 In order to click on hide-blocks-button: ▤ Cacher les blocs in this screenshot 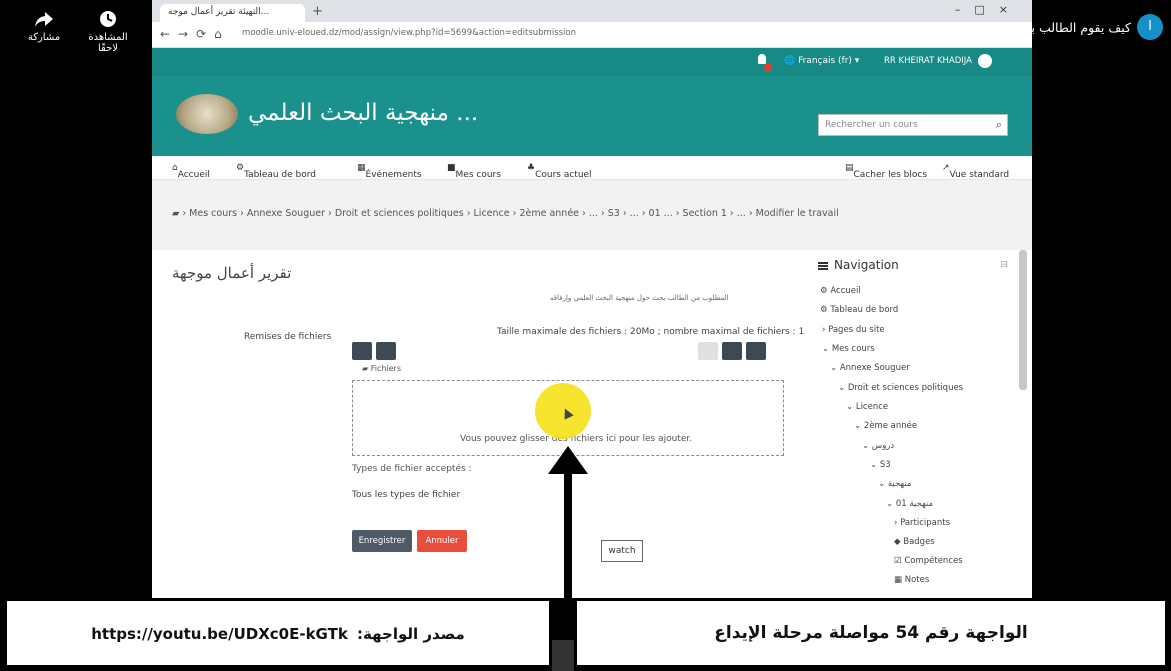, I will do `click(886, 171)`.